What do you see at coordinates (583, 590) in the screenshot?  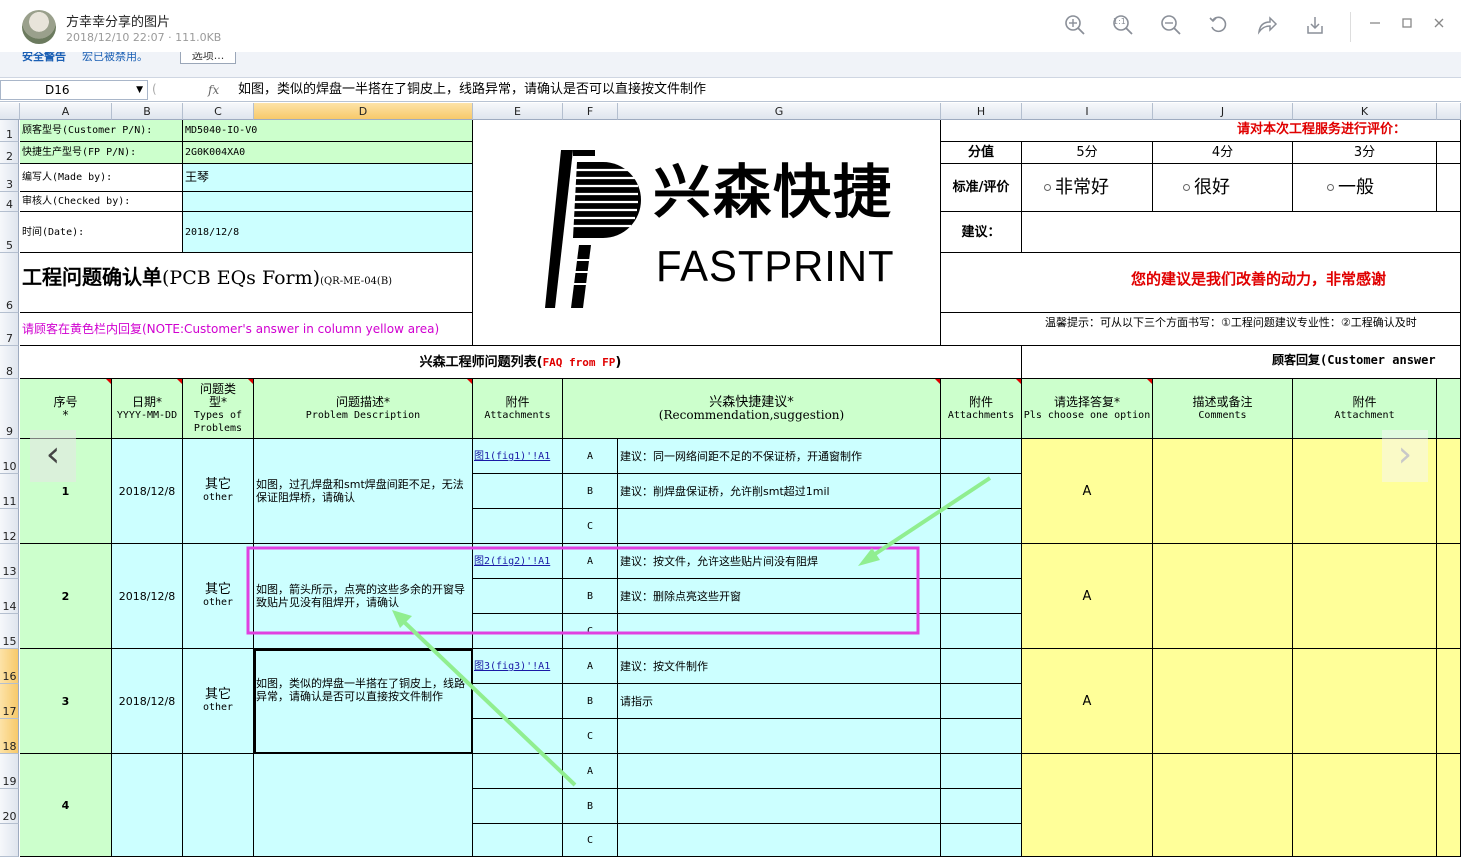 I see `highlight-box` at bounding box center [583, 590].